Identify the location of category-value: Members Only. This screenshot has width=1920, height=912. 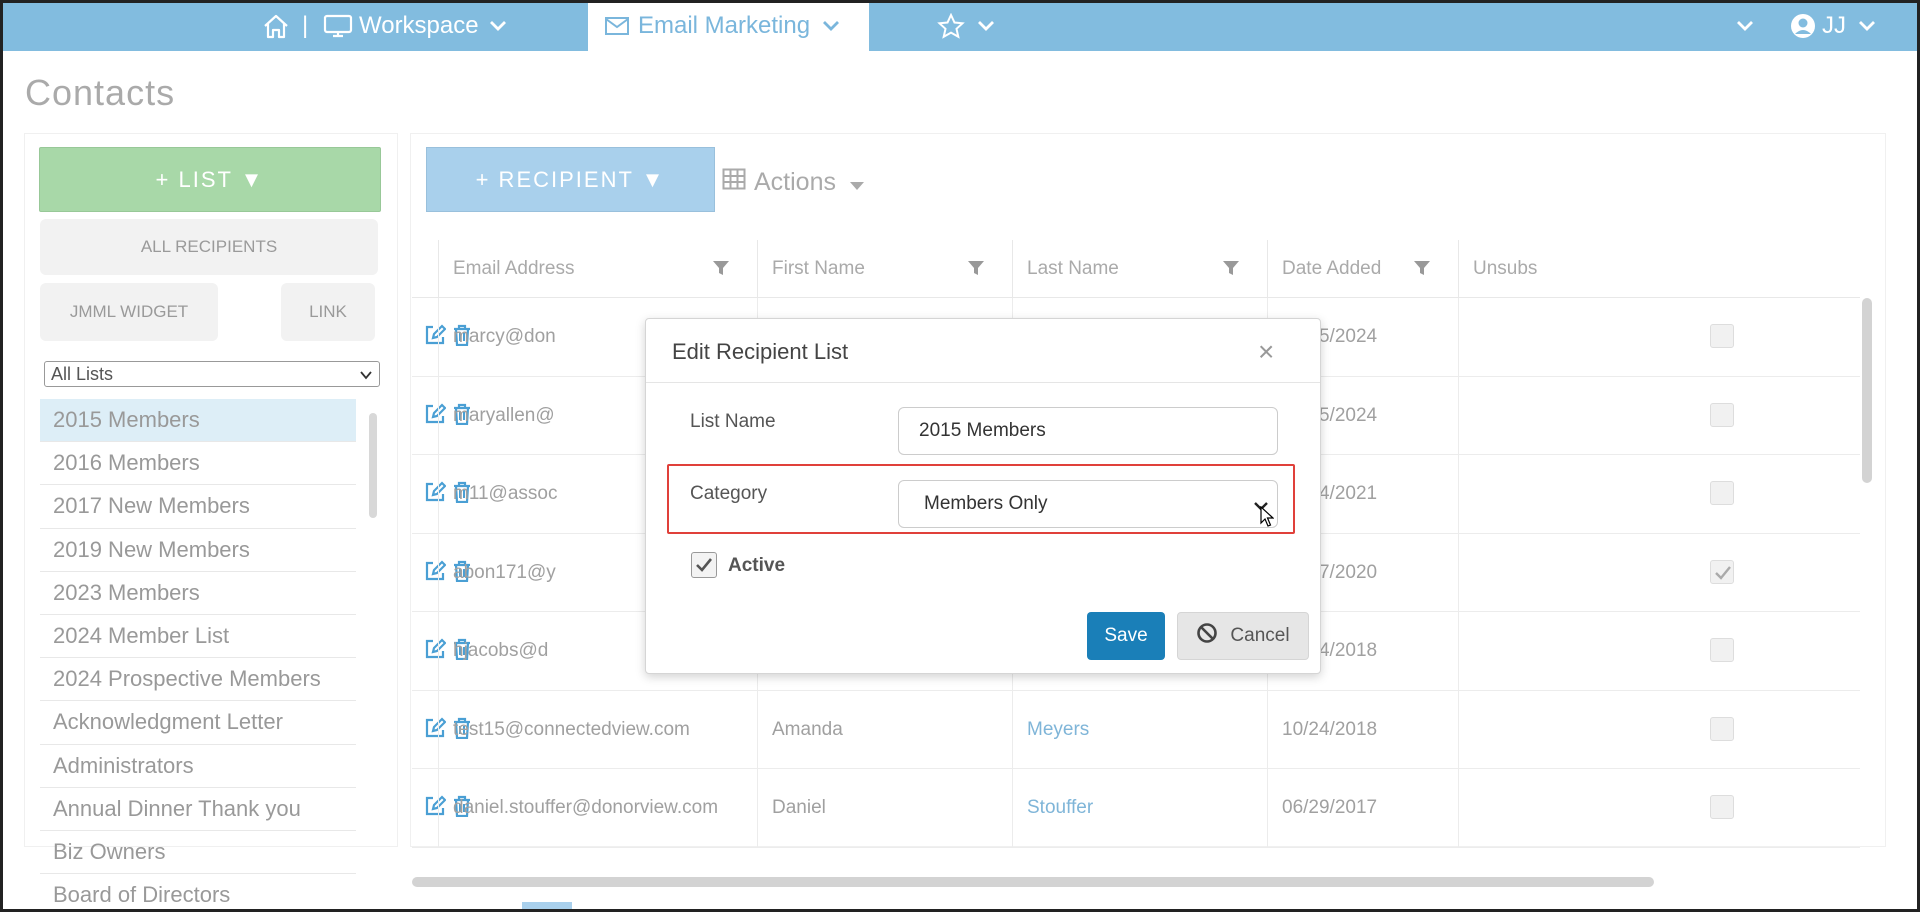
(986, 503).